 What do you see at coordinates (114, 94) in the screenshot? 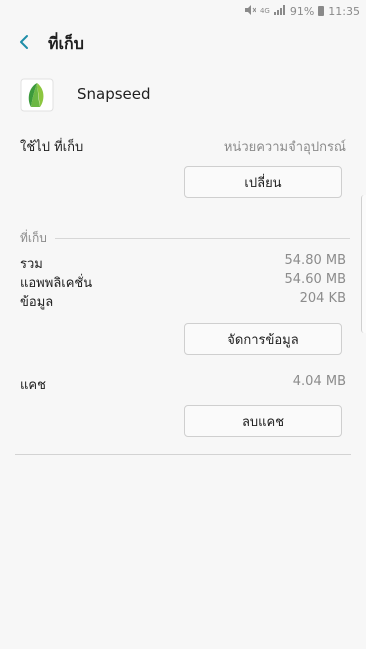
I see `app-name: Snapseed` at bounding box center [114, 94].